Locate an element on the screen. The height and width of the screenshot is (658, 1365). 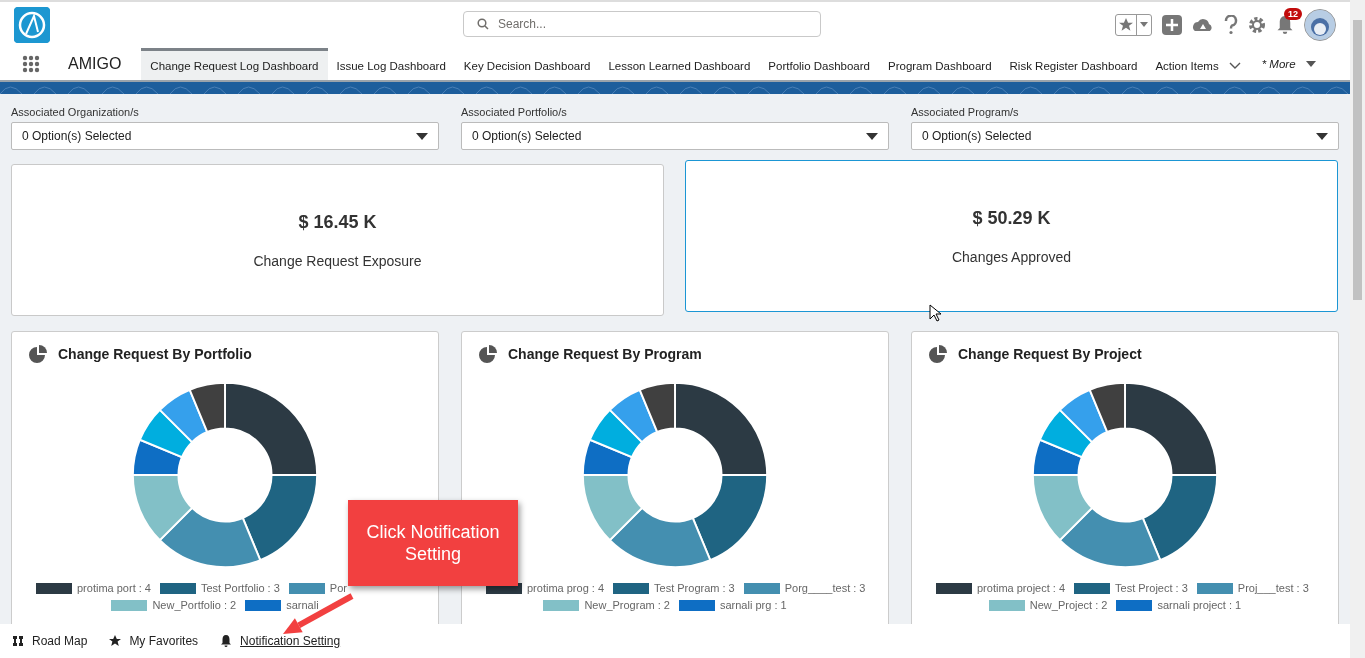
filter-label: Associated Program/s is located at coordinates (965, 112).